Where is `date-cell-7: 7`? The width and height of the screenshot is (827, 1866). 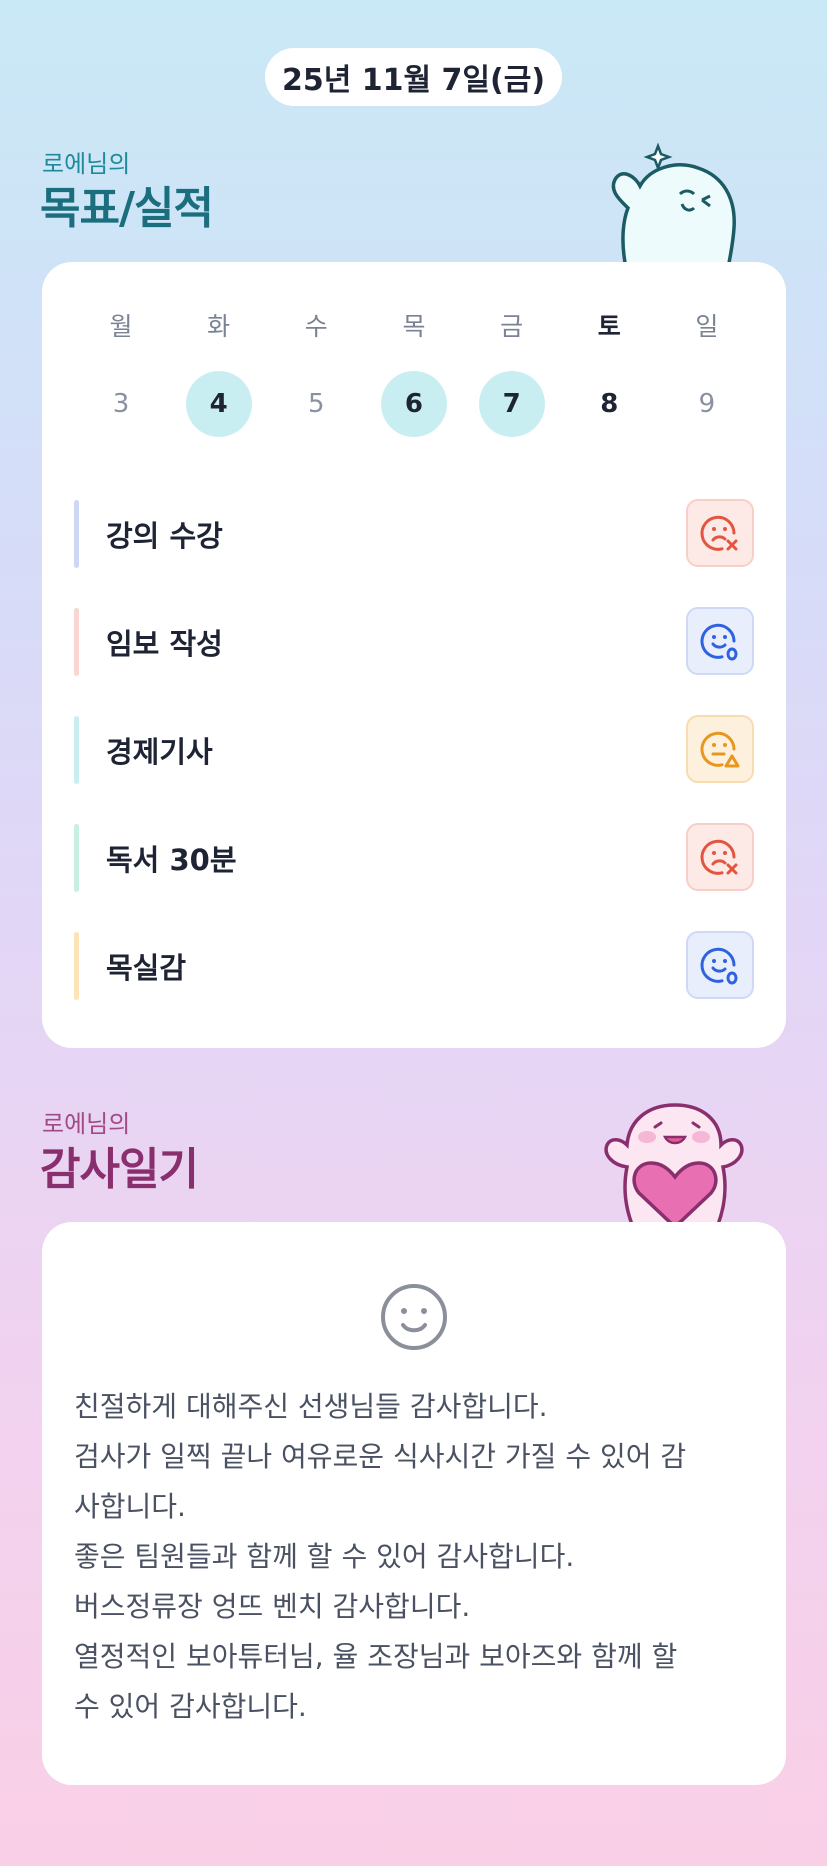
date-cell-7: 7 is located at coordinates (511, 404).